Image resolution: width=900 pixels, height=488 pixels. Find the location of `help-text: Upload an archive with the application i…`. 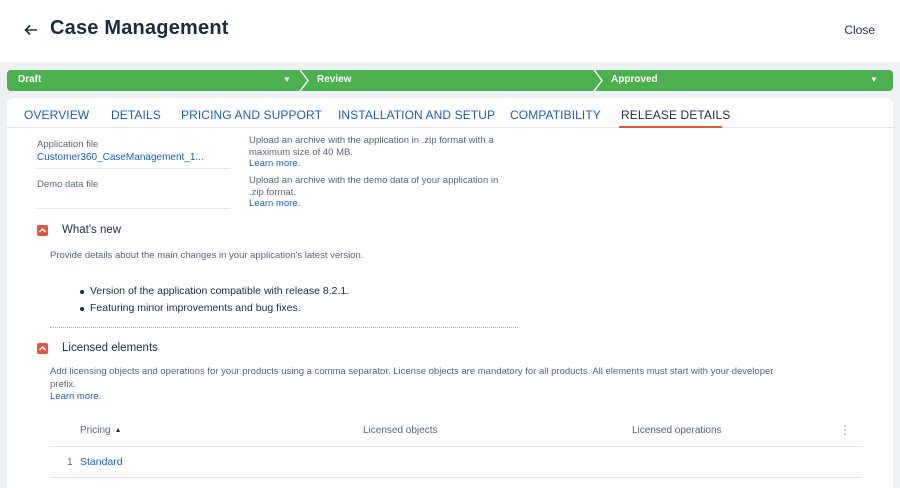

help-text: Upload an archive with the application i… is located at coordinates (371, 140).